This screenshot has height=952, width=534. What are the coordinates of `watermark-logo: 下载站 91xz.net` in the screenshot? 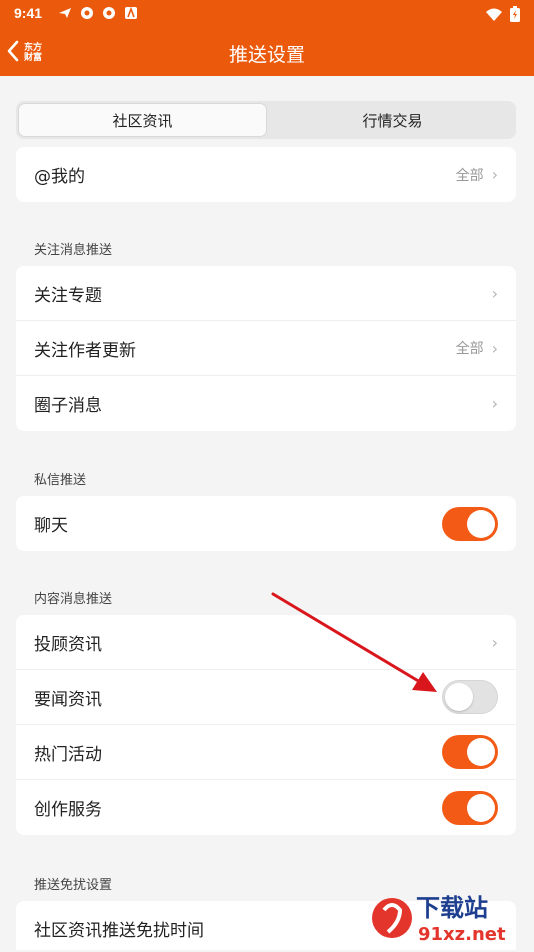 It's located at (450, 918).